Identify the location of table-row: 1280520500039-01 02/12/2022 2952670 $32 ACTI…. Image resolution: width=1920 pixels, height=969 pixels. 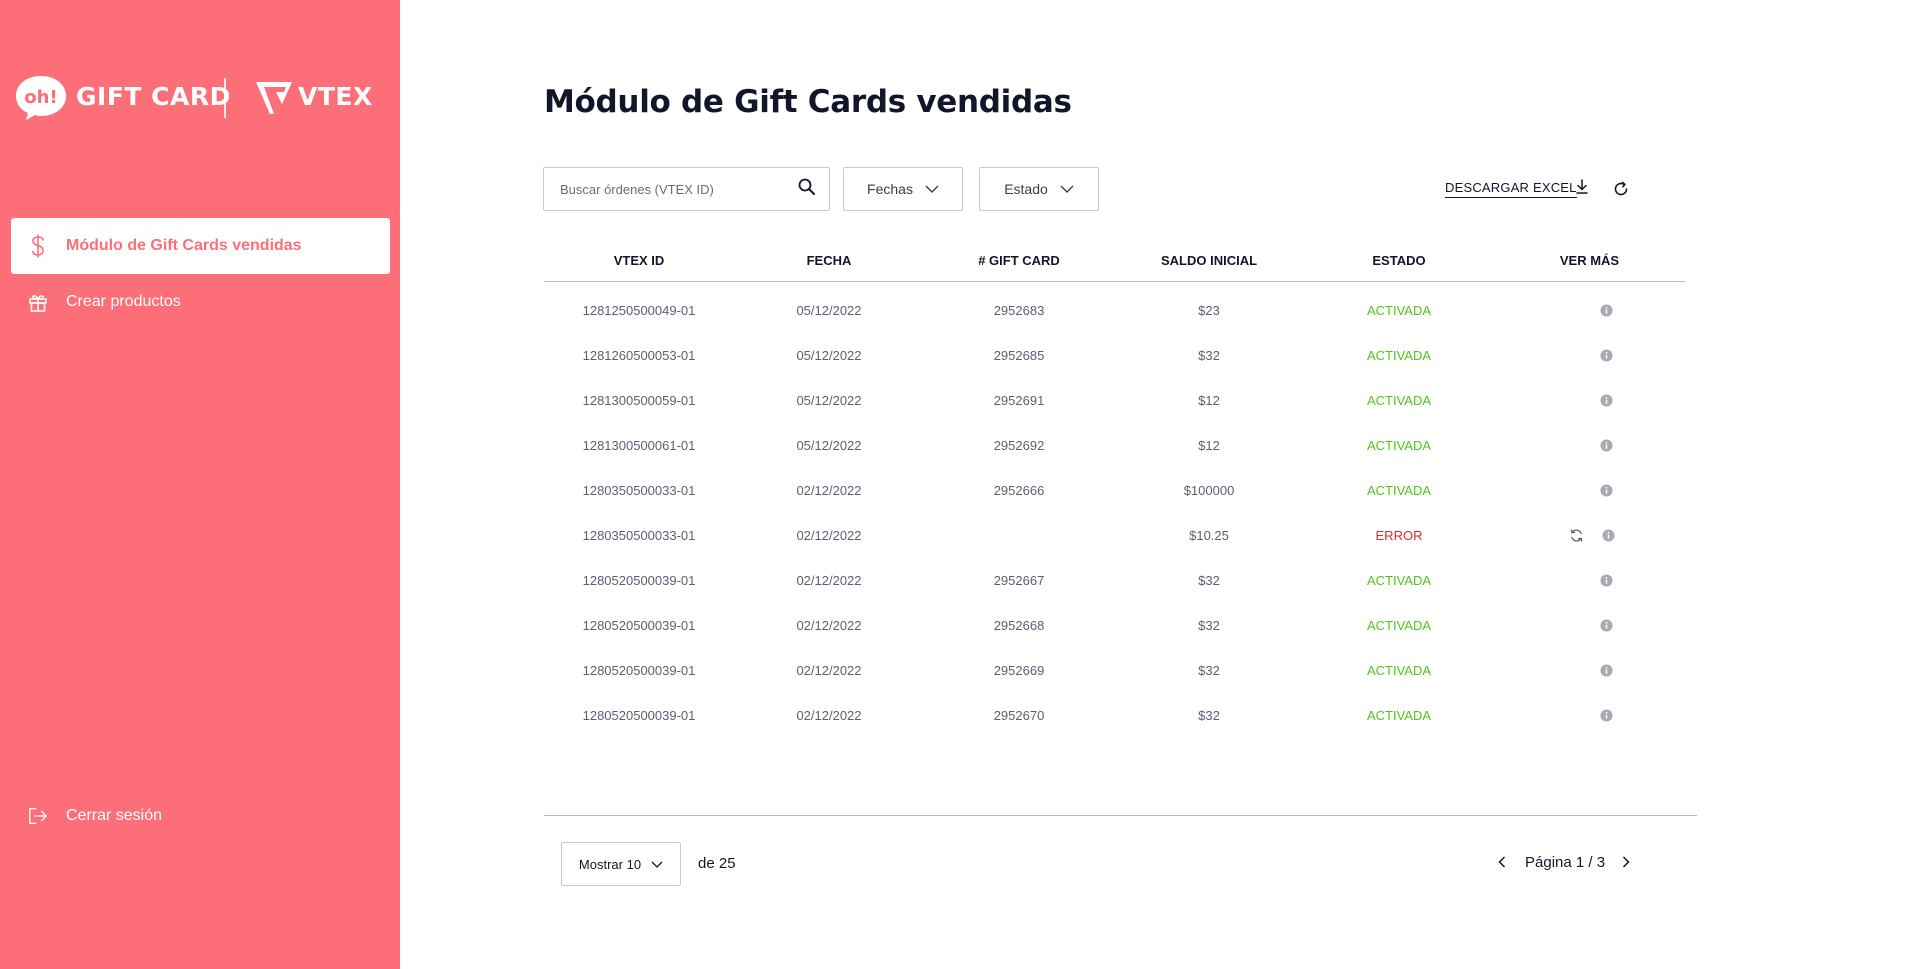
(1114, 715).